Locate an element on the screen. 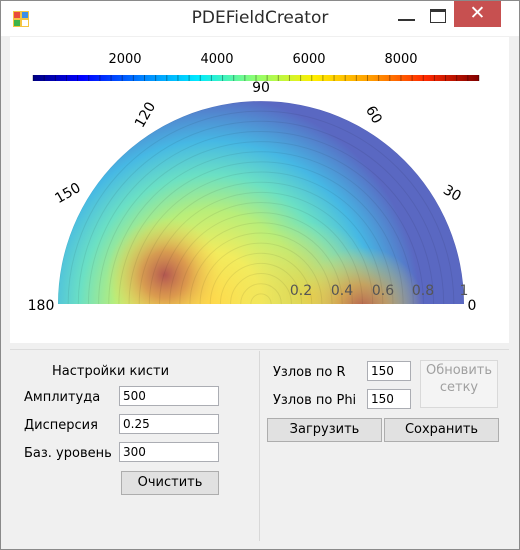  group-divider is located at coordinates (259, 446).